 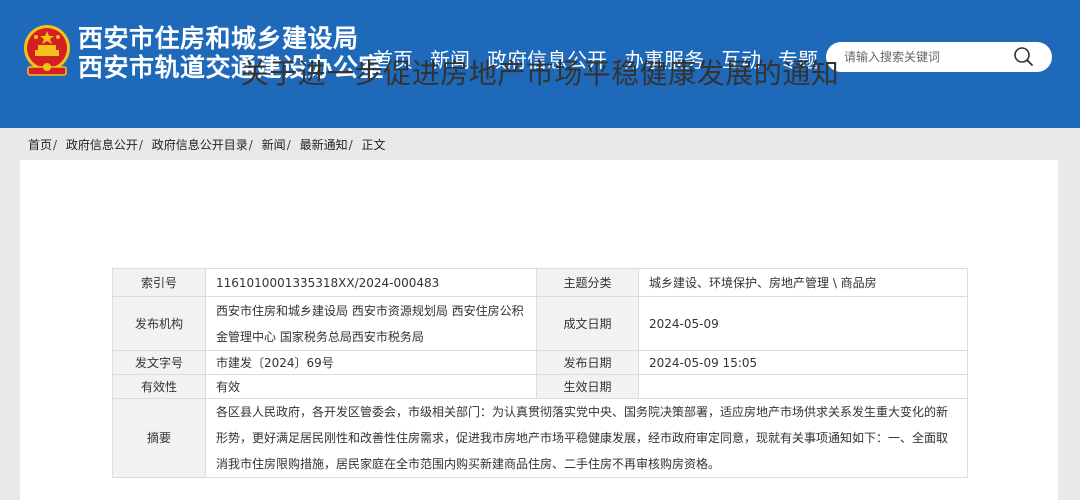 I want to click on effective-date-value, so click(x=803, y=386).